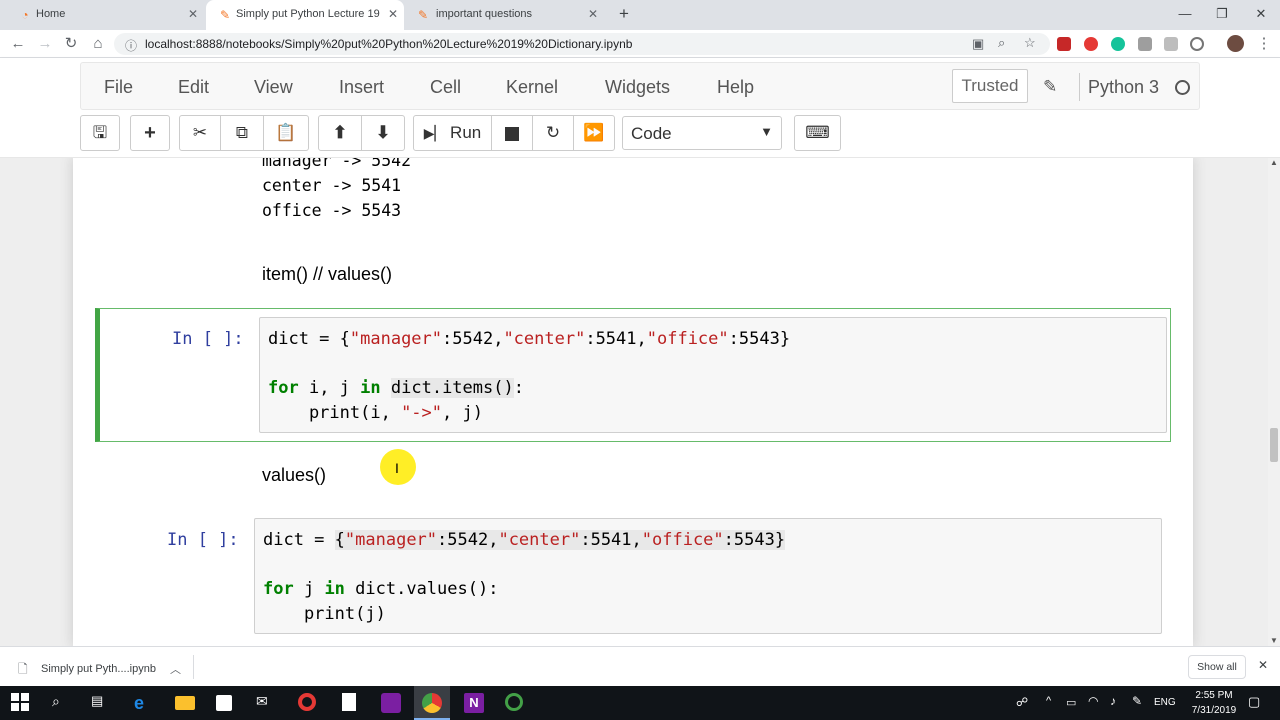  Describe the element at coordinates (1274, 445) in the screenshot. I see `scrollbar-thumb` at that location.